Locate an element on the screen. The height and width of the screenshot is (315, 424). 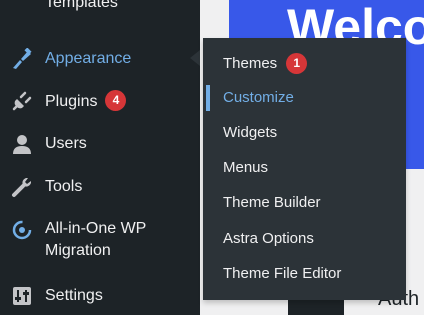
sidebar-item-all-in-one-wp-migration: All-in-One WP Migration is located at coordinates (100, 240).